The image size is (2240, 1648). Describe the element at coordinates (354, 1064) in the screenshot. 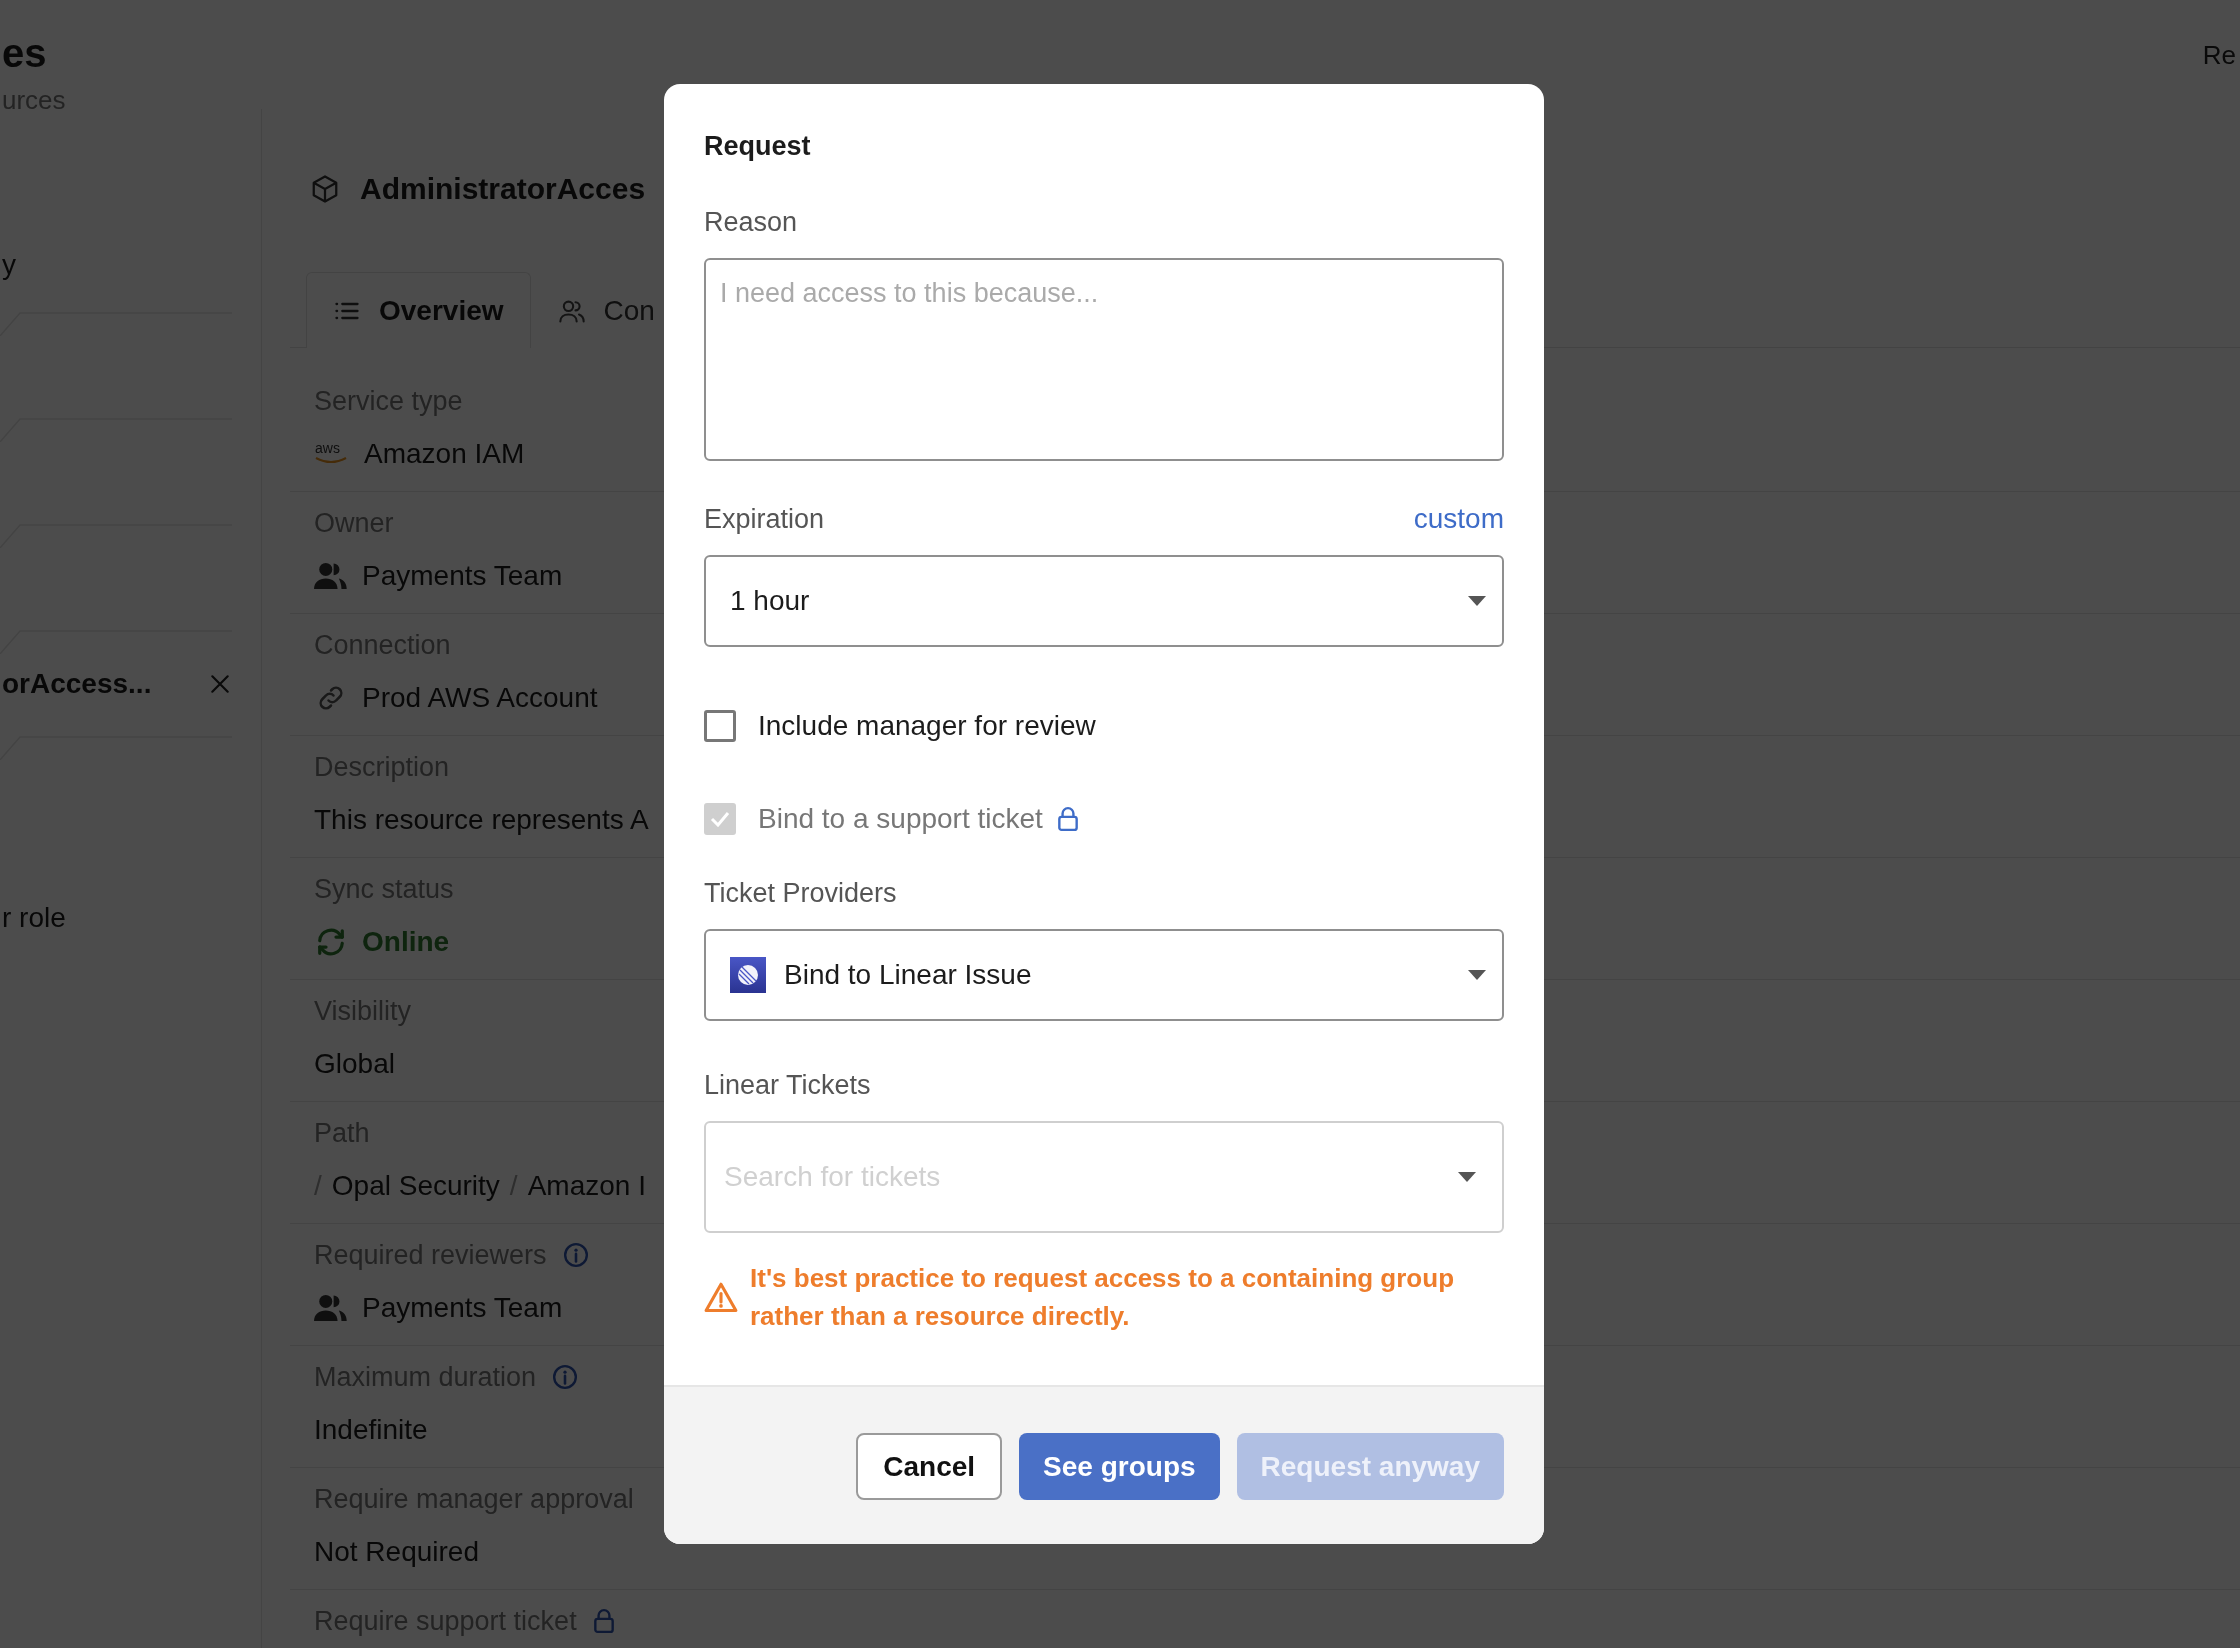

I see `field-value: Global` at that location.